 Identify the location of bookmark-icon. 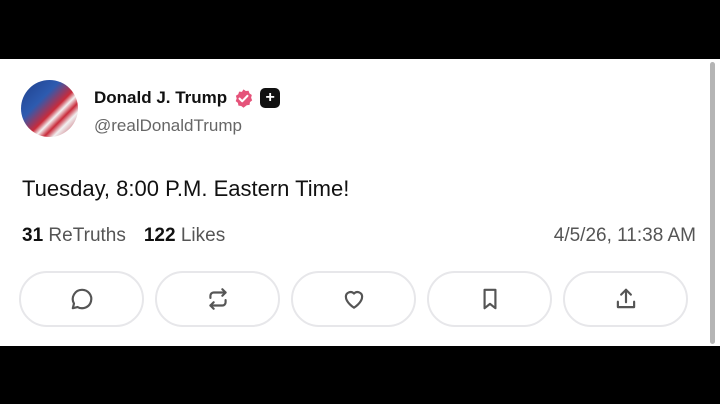
(489, 299).